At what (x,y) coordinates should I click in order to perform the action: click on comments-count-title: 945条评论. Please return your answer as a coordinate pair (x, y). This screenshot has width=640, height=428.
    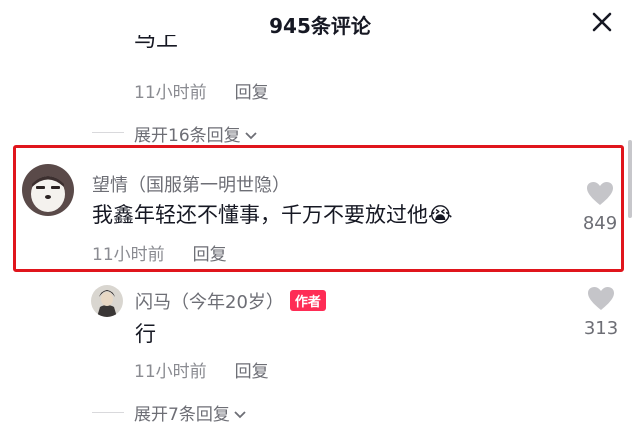
    Looking at the image, I should click on (320, 26).